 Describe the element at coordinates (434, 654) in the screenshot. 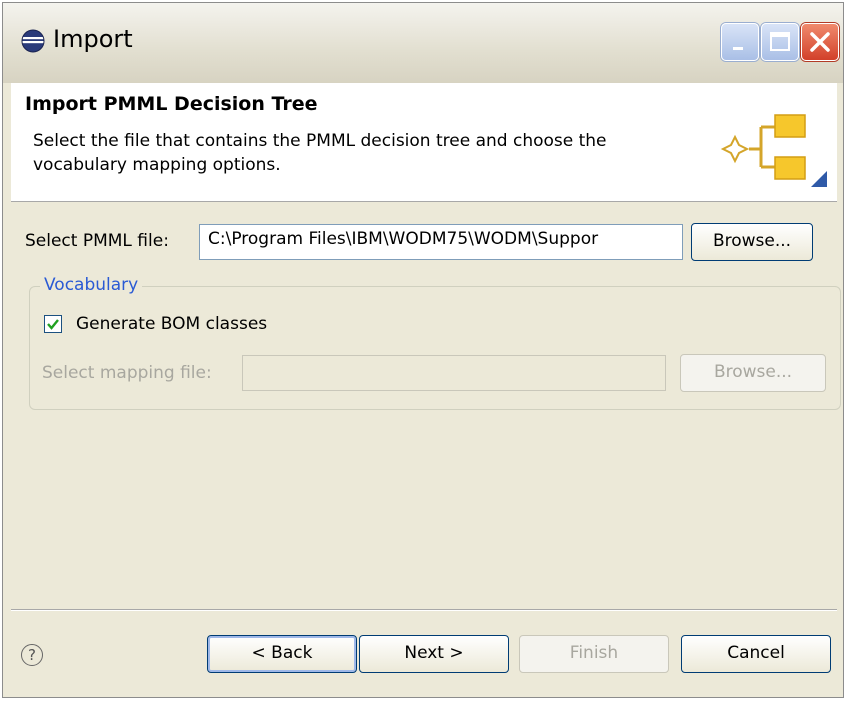

I see `next-button: Next >` at that location.